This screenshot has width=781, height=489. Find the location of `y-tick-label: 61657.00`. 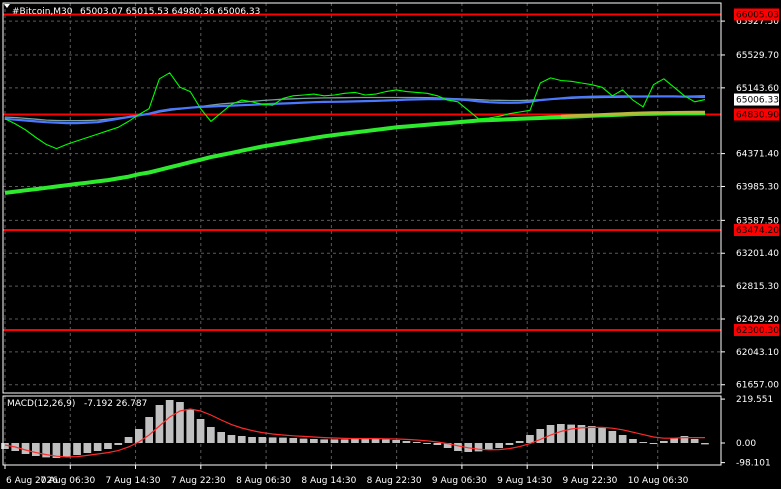

y-tick-label: 61657.00 is located at coordinates (757, 386).